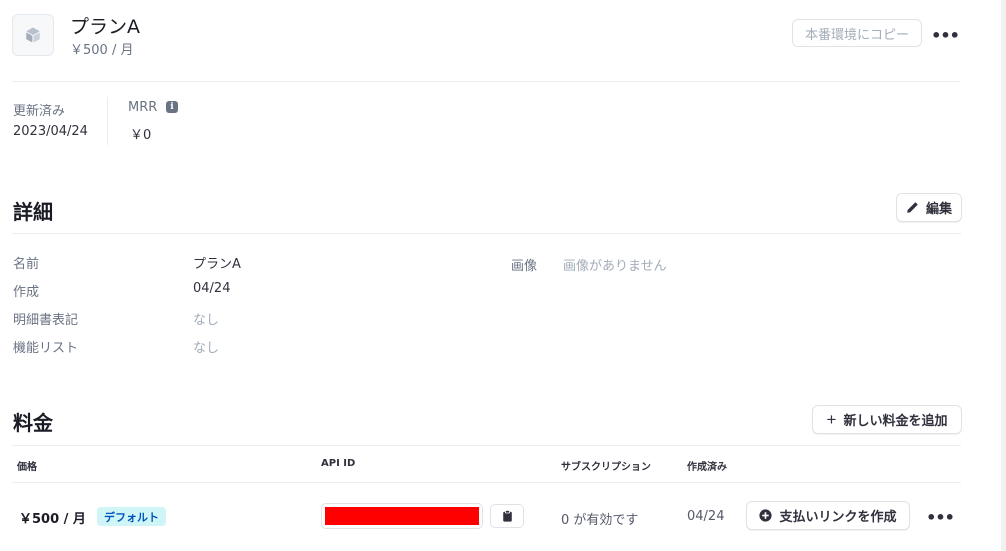  I want to click on name-label: 名前, so click(26, 264).